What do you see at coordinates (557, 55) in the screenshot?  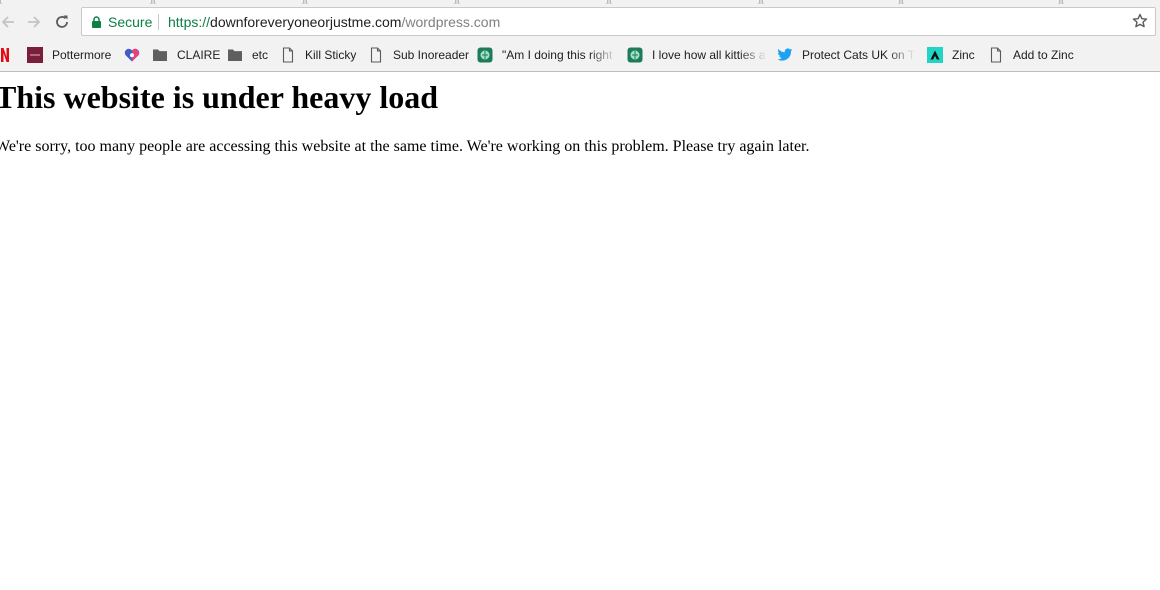 I see `bookmark-label: "Am I doing this right` at bounding box center [557, 55].